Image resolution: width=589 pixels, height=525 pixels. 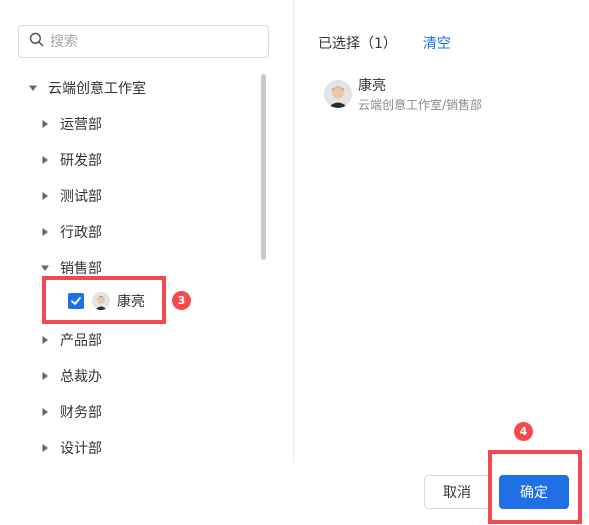 I want to click on tree-node-dept: 研发部, so click(x=70, y=160).